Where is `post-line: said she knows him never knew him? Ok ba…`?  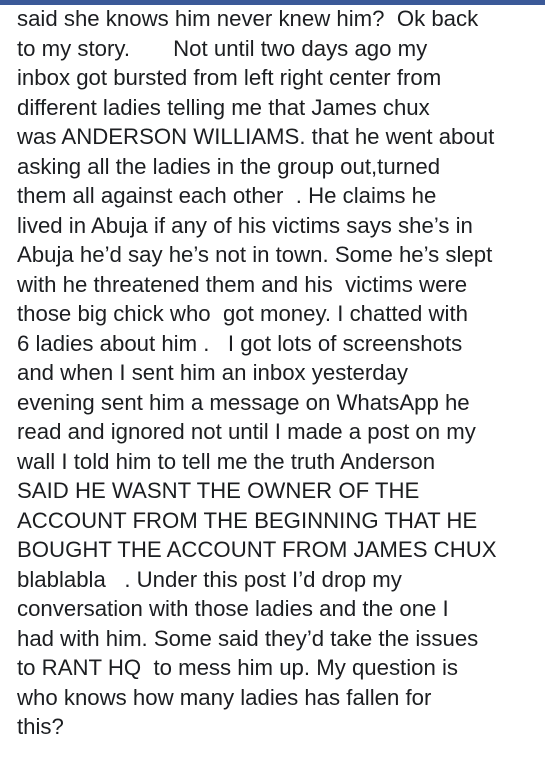 post-line: said she knows him never knew him? Ok ba… is located at coordinates (248, 18).